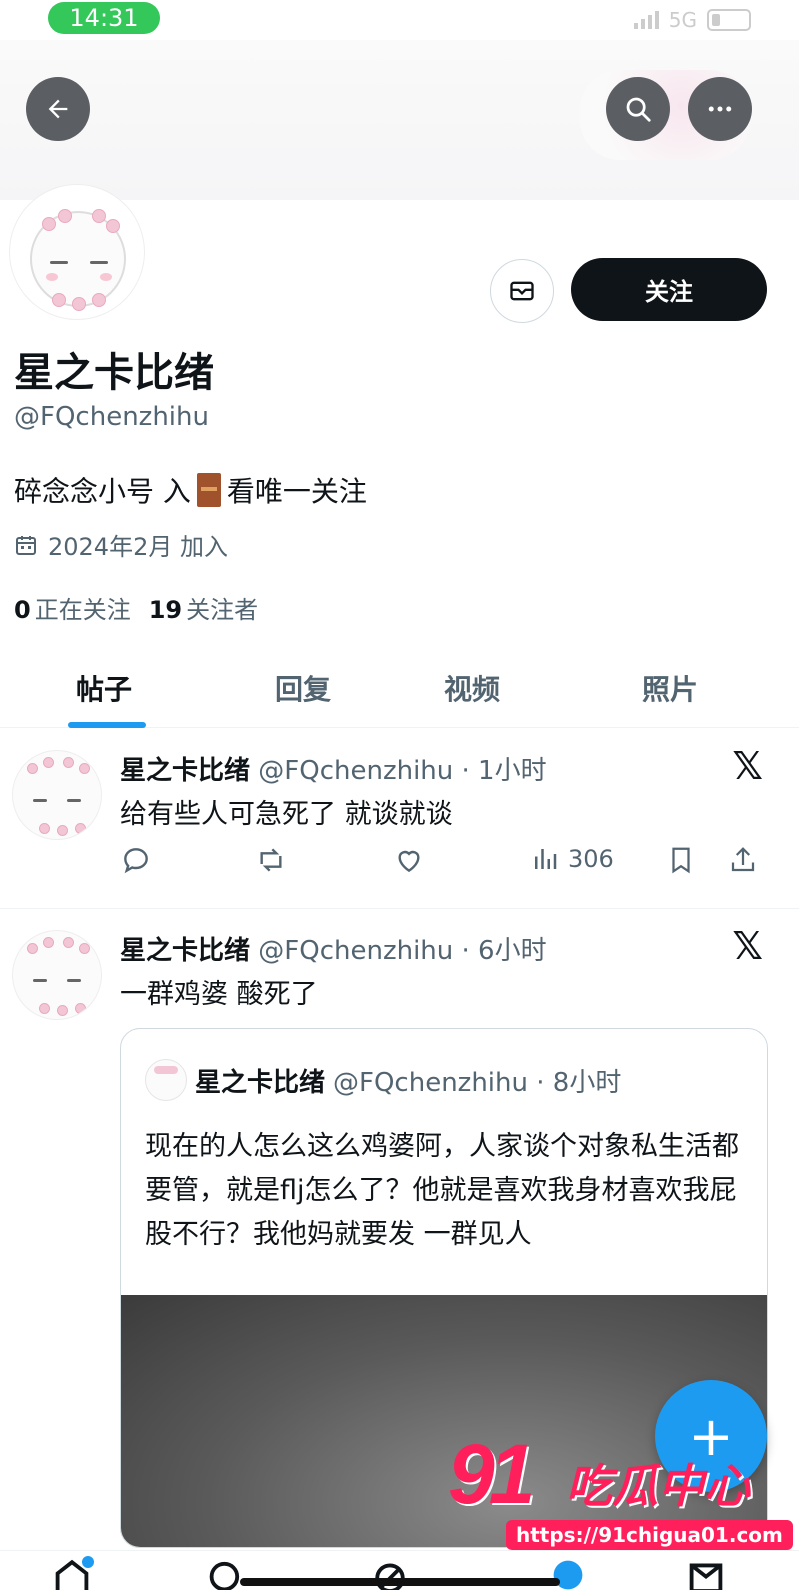 Image resolution: width=799 pixels, height=1590 pixels. I want to click on home-indicator, so click(400, 1582).